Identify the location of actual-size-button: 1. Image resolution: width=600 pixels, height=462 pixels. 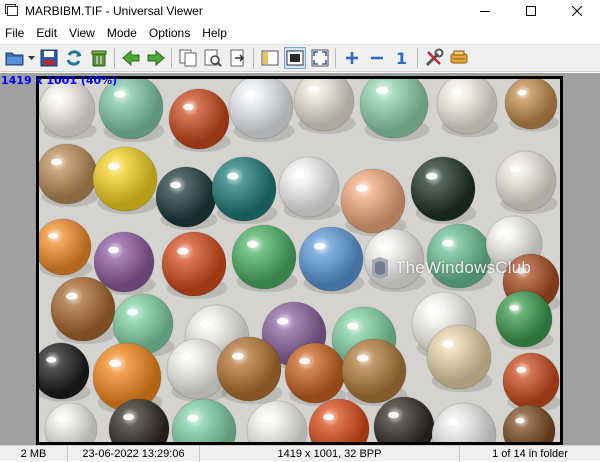
(402, 58).